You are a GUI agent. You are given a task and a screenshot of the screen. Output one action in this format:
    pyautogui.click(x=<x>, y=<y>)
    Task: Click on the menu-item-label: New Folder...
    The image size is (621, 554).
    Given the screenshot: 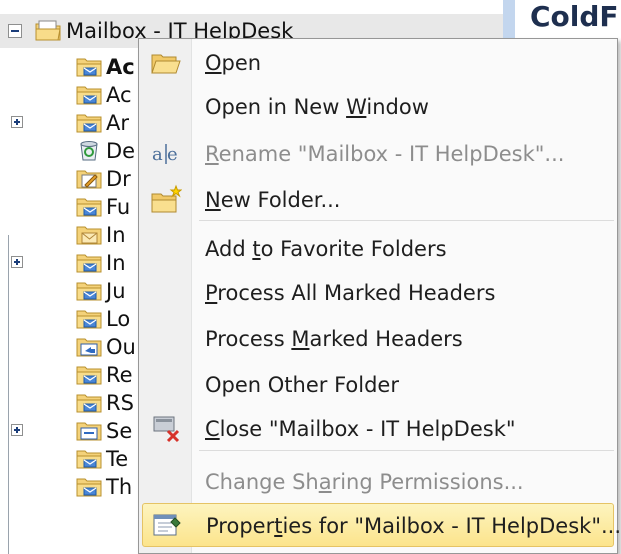 What is the action you would take?
    pyautogui.click(x=273, y=200)
    